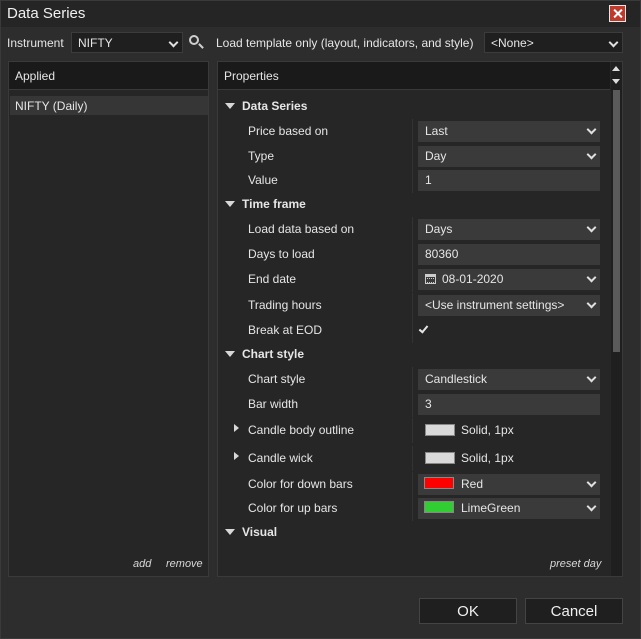 Image resolution: width=641 pixels, height=639 pixels. I want to click on property-label: Trading hours, so click(285, 305).